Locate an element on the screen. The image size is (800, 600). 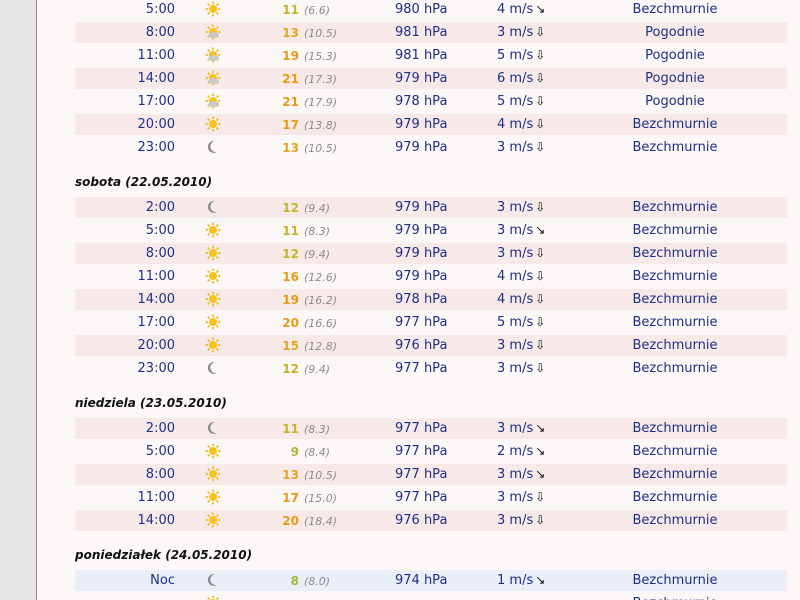
forecast-row: Noc 8 (8.0) 974 hPa 1 m/s ↘ Bezchmurnie is located at coordinates (431, 580).